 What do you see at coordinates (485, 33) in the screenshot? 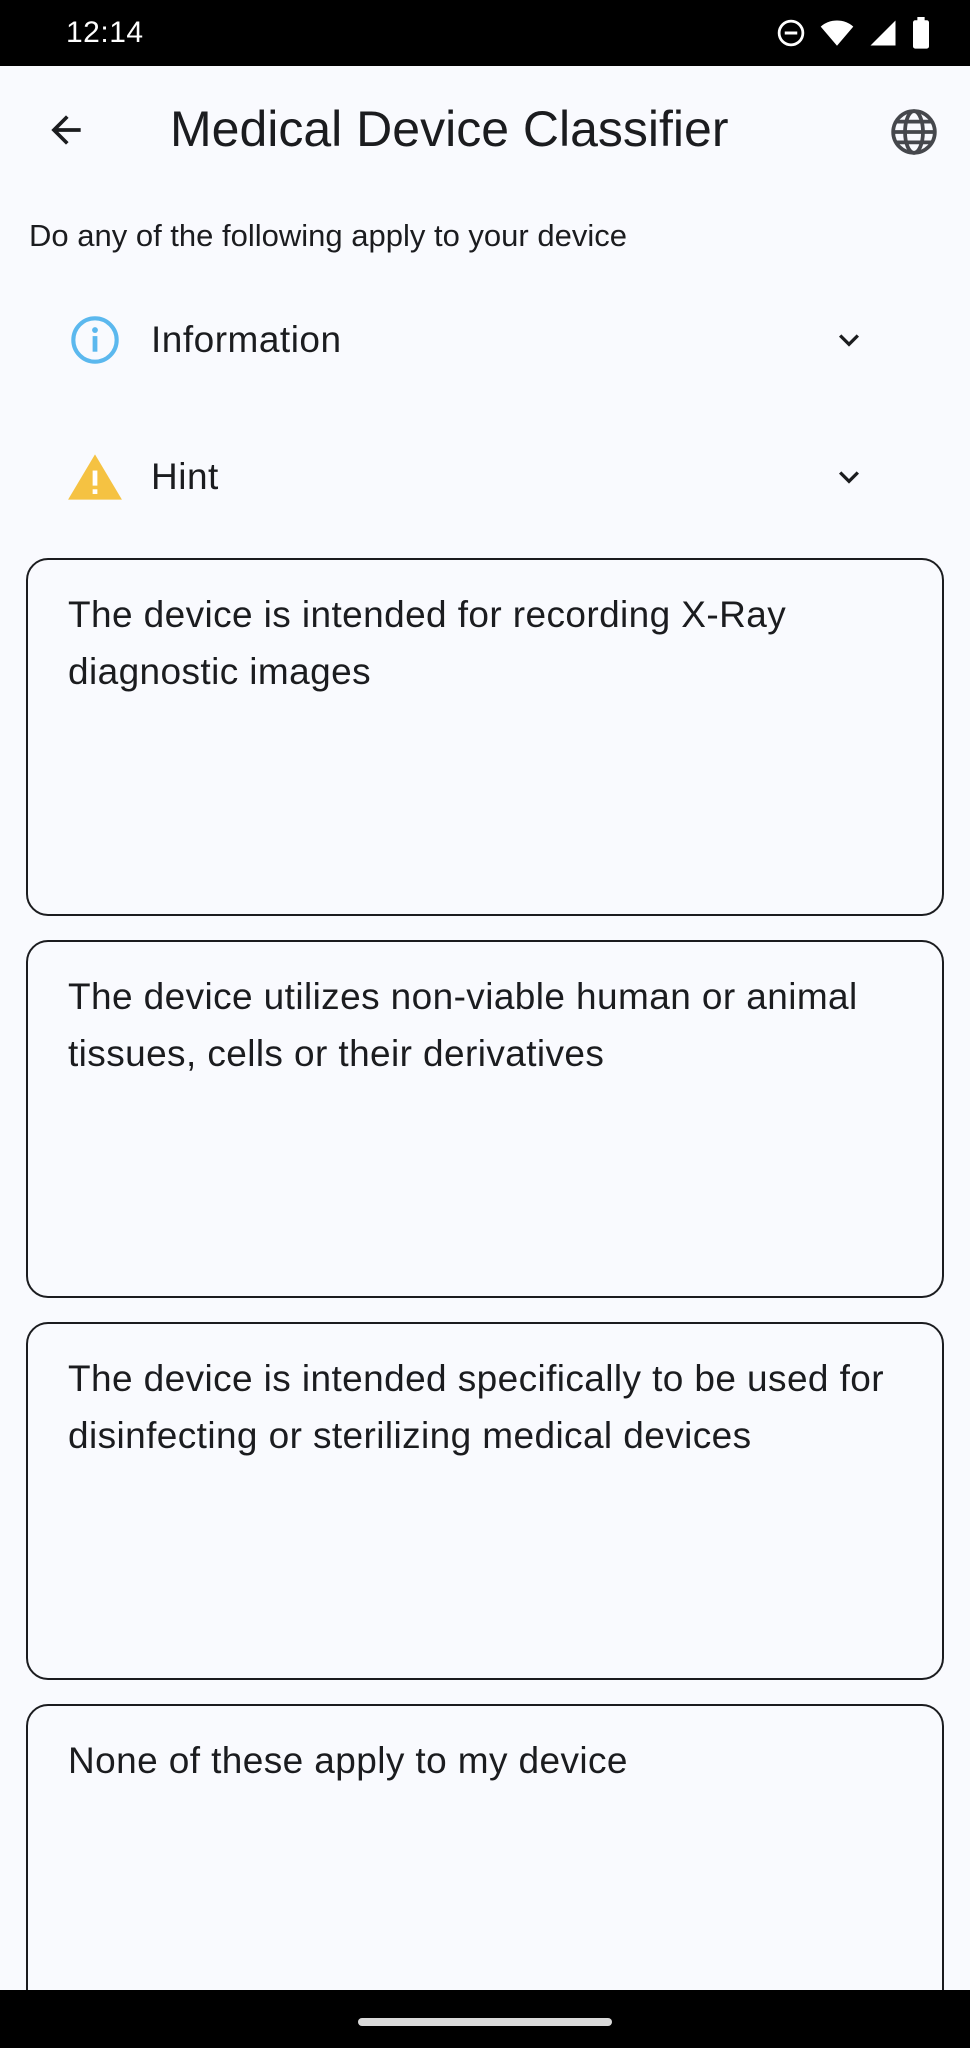
I see `status-bar: 12:14` at bounding box center [485, 33].